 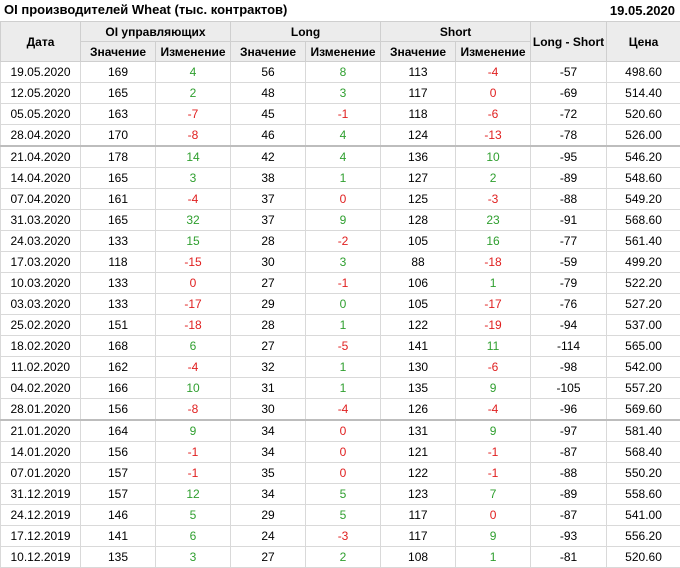 I want to click on cell-date: 21.01.2020, so click(x=41, y=431).